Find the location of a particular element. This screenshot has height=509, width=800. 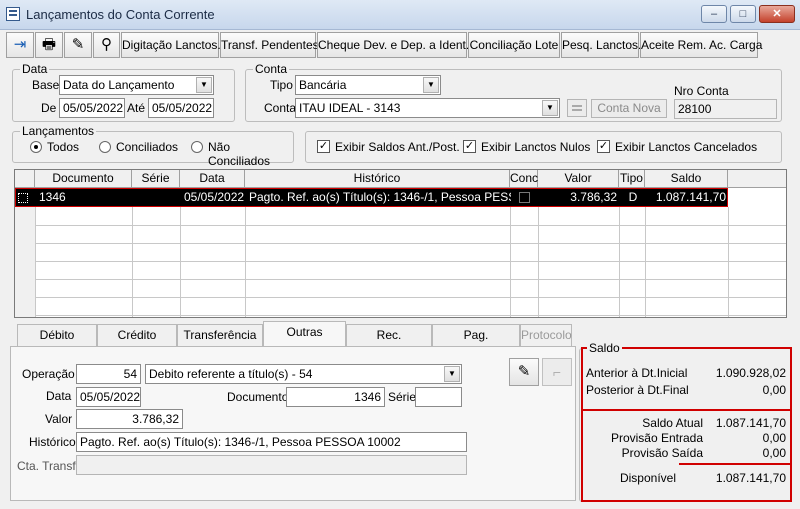

data-label: Data is located at coordinates (59, 396).